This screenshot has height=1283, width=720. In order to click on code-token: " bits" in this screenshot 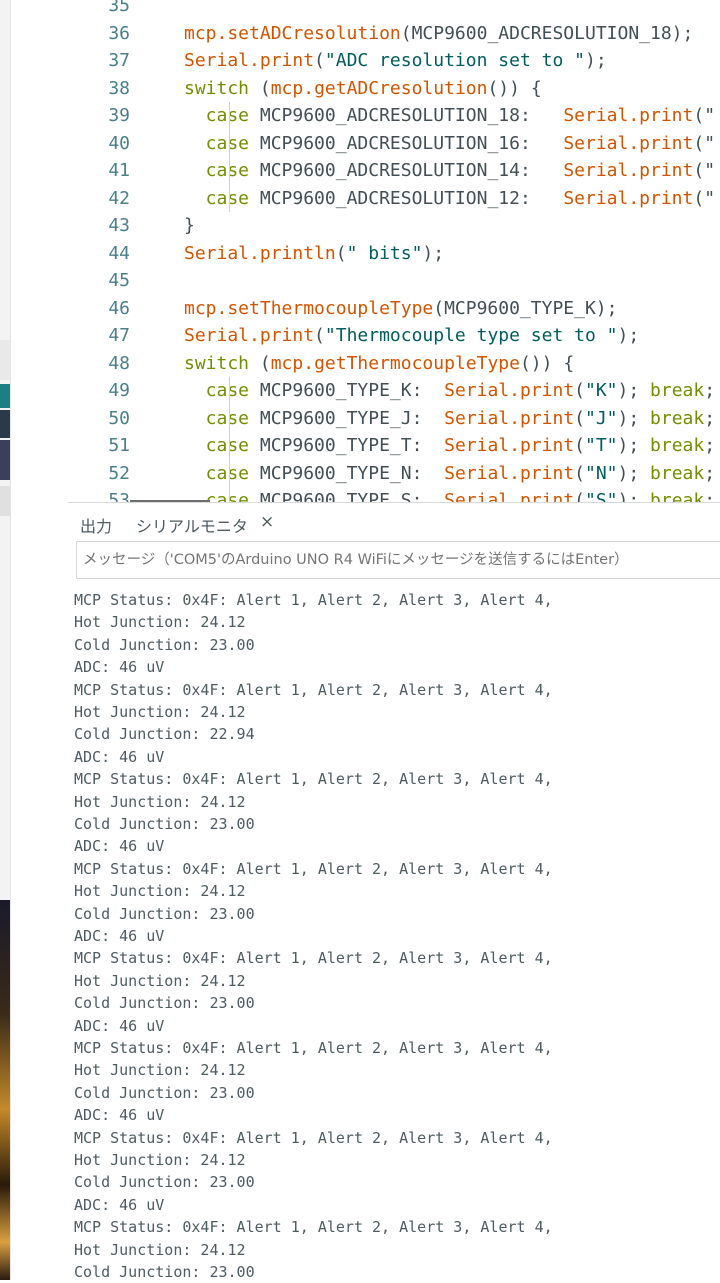, I will do `click(384, 253)`.